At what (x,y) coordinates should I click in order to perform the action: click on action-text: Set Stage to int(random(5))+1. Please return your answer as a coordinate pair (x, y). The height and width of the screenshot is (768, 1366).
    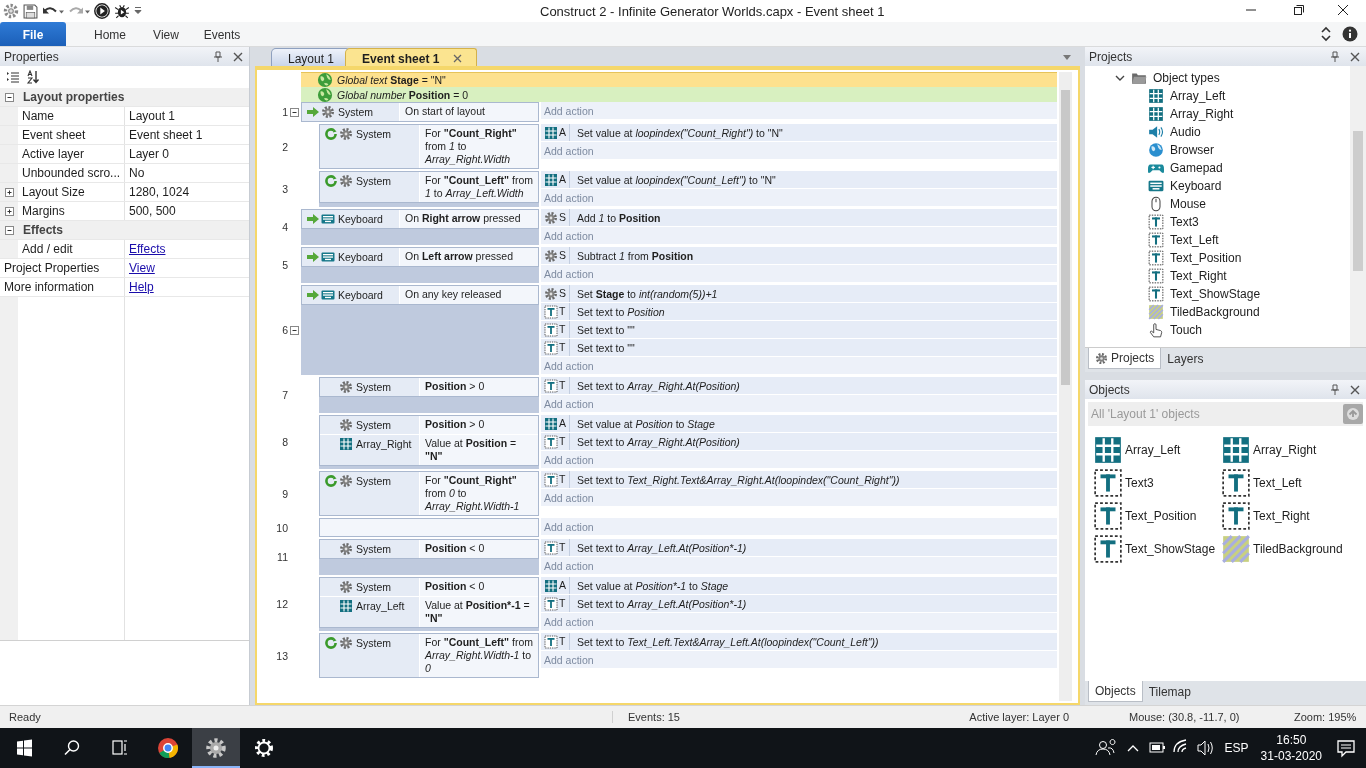
    Looking at the image, I should click on (647, 293).